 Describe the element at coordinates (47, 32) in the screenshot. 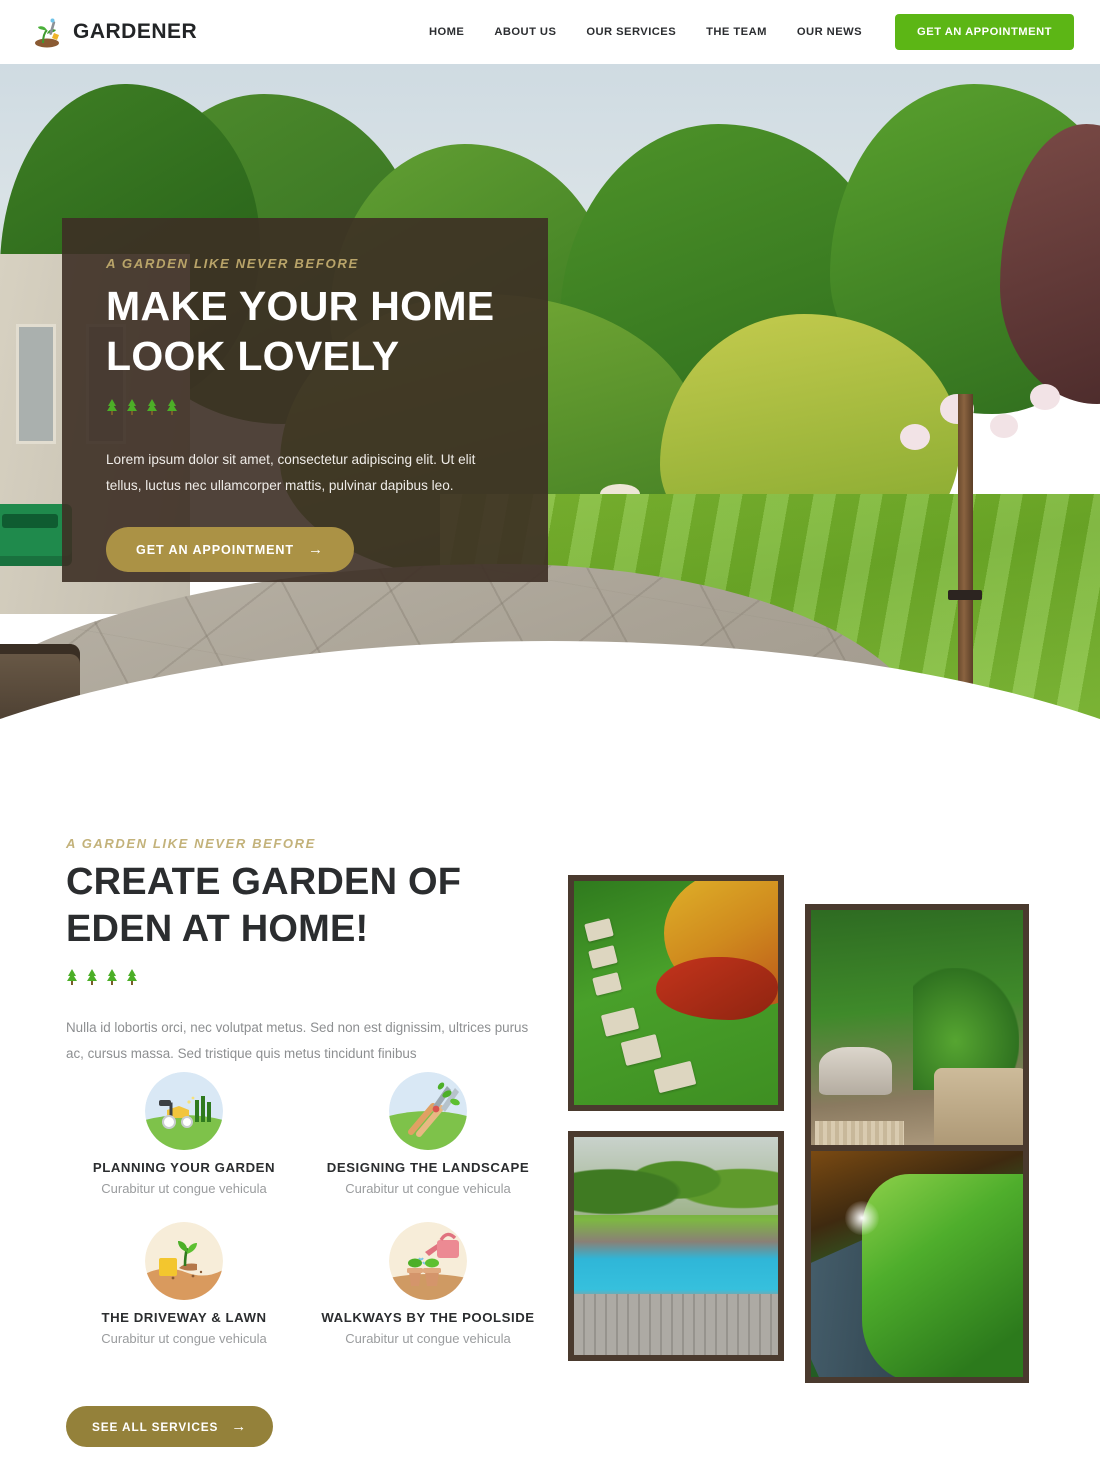

I see `seedling-shovel-icon` at that location.